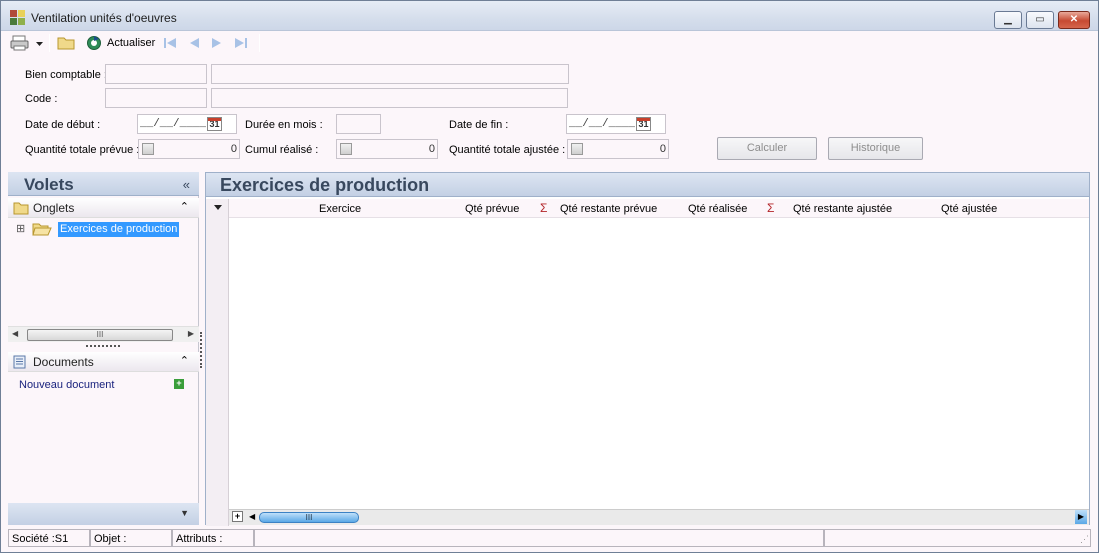 The image size is (1099, 553). What do you see at coordinates (156, 74) in the screenshot?
I see `bien-comptable-code-field` at bounding box center [156, 74].